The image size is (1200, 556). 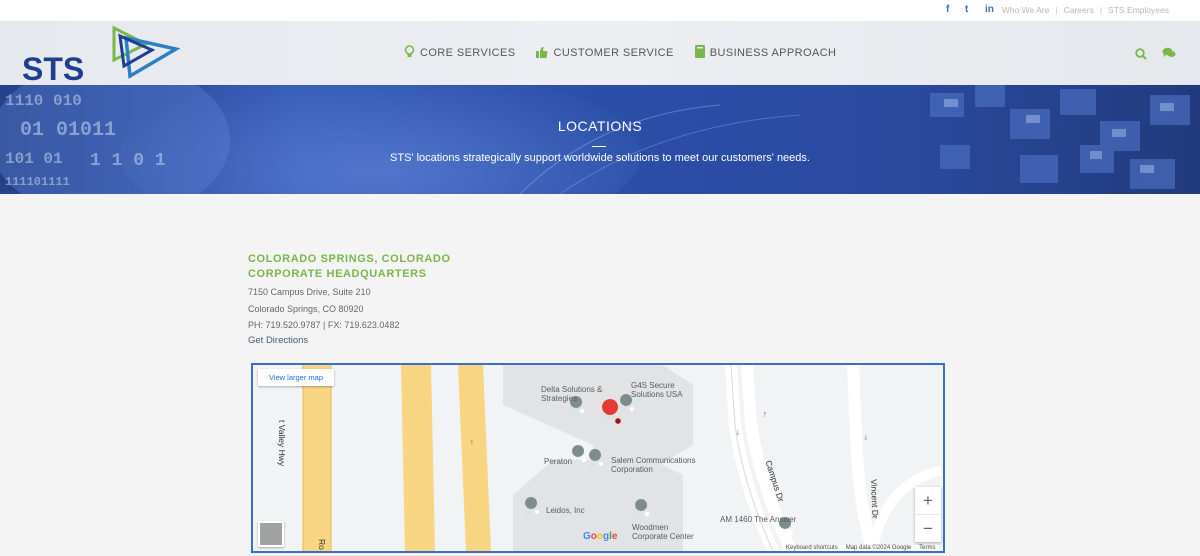 What do you see at coordinates (409, 53) in the screenshot?
I see `lightbulb-icon` at bounding box center [409, 53].